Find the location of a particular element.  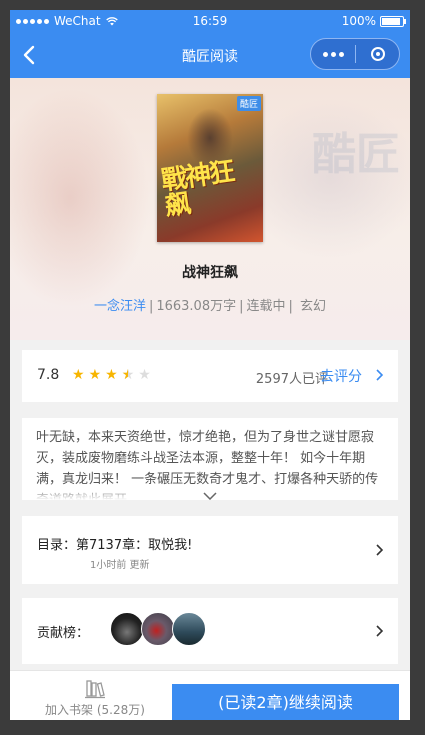

serial-status: 连载中 is located at coordinates (266, 306).